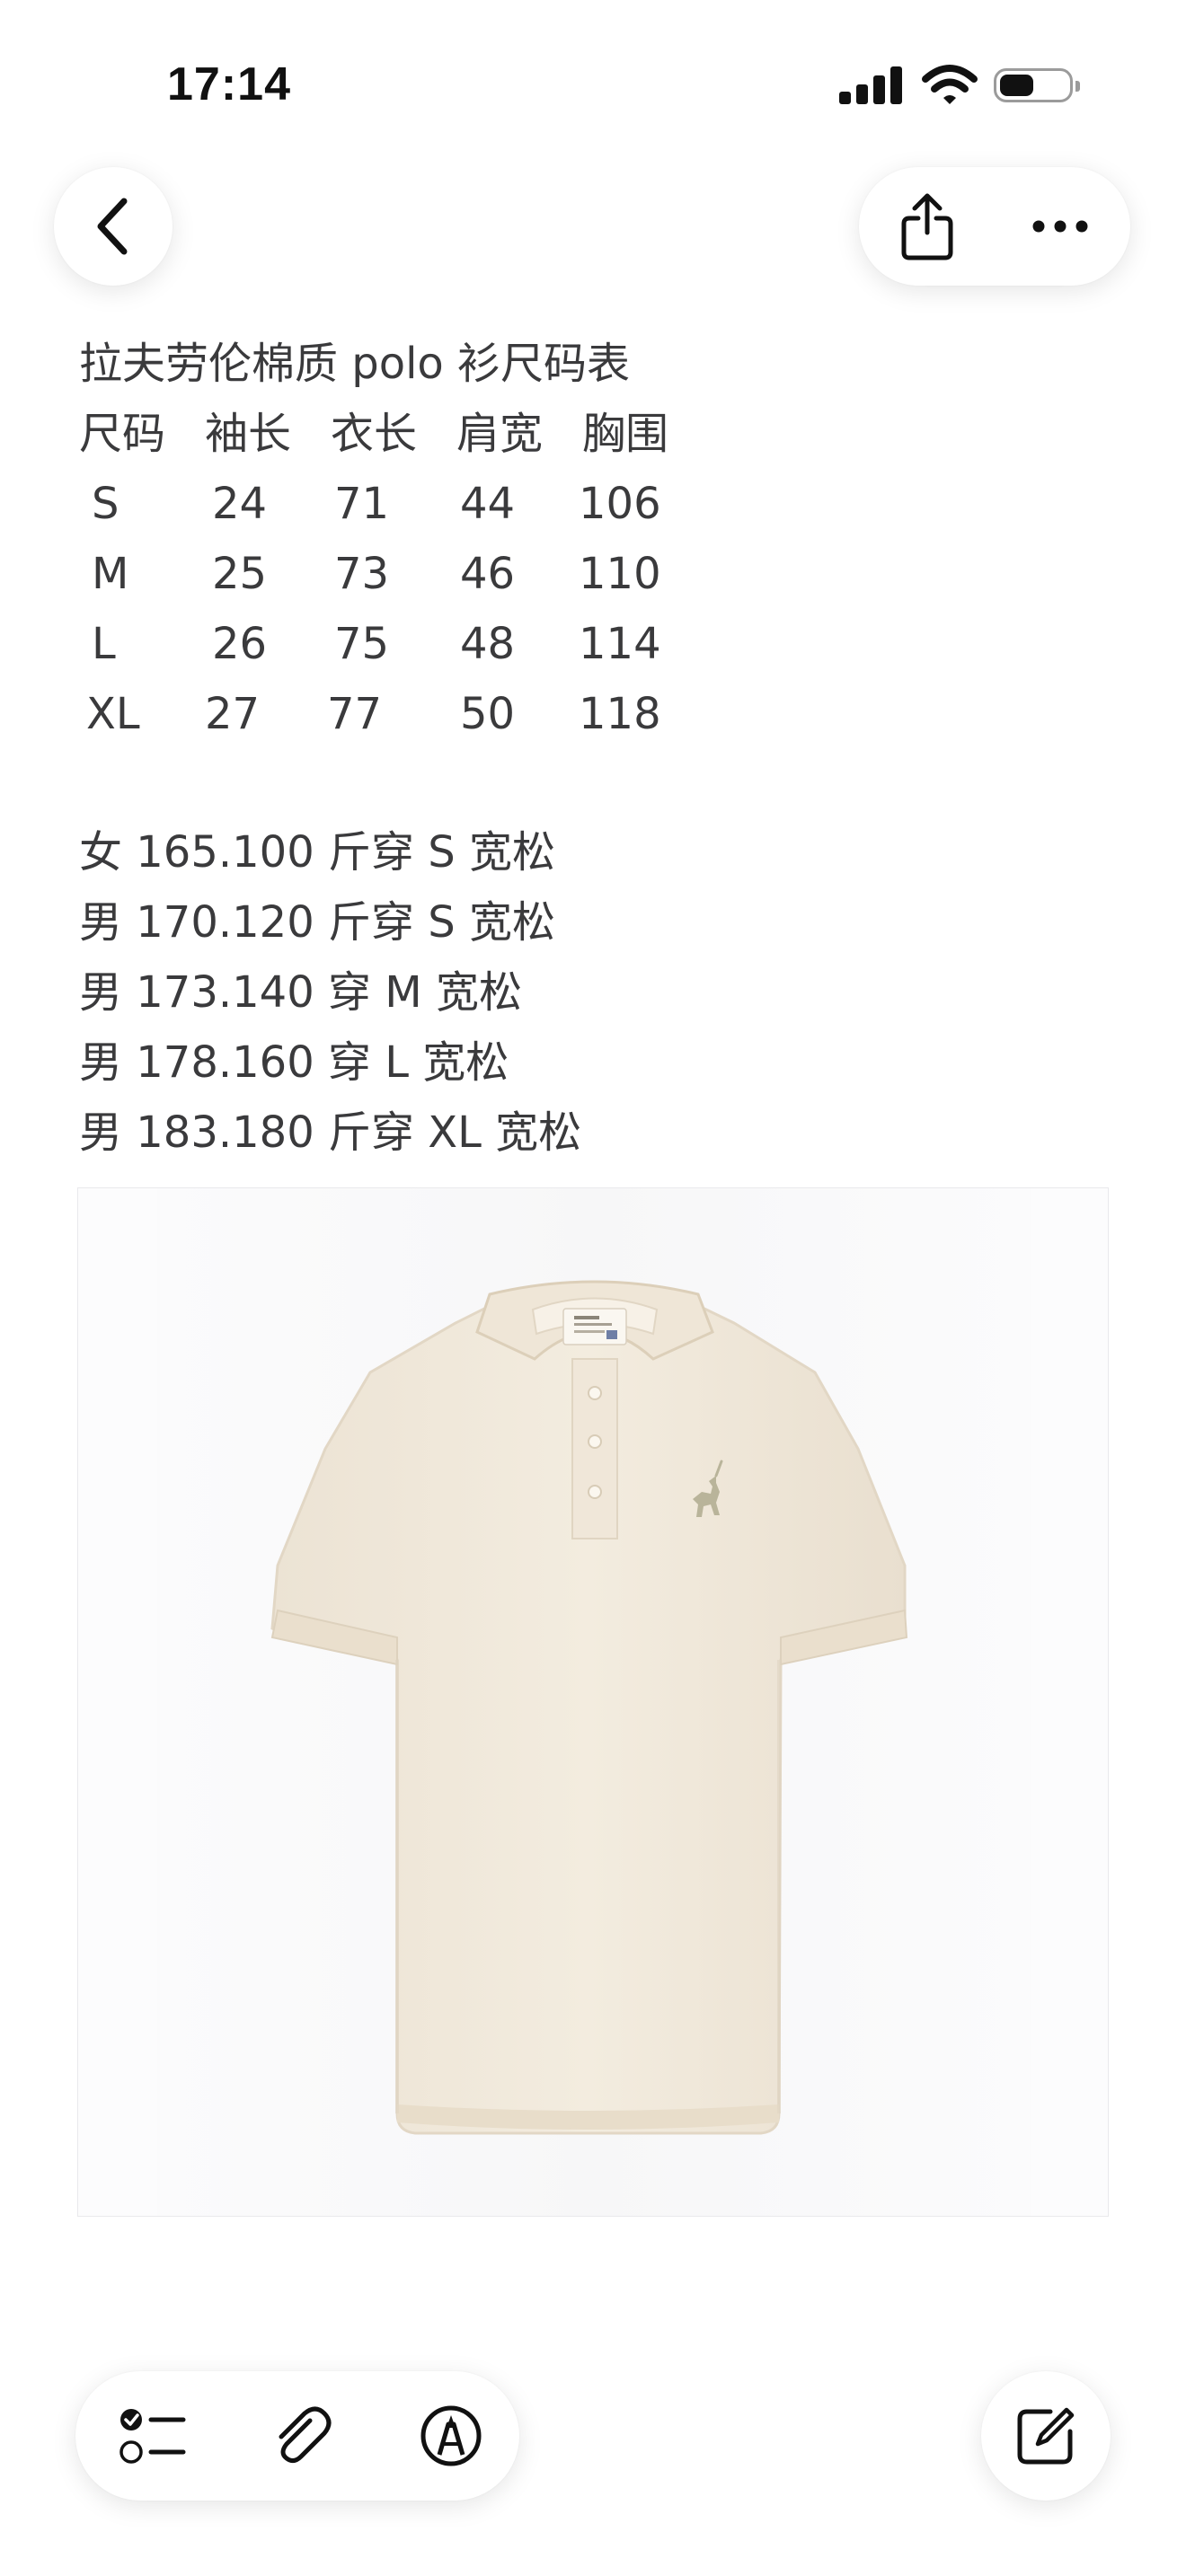  Describe the element at coordinates (500, 434) in the screenshot. I see `header-shoulder: 肩宽` at that location.